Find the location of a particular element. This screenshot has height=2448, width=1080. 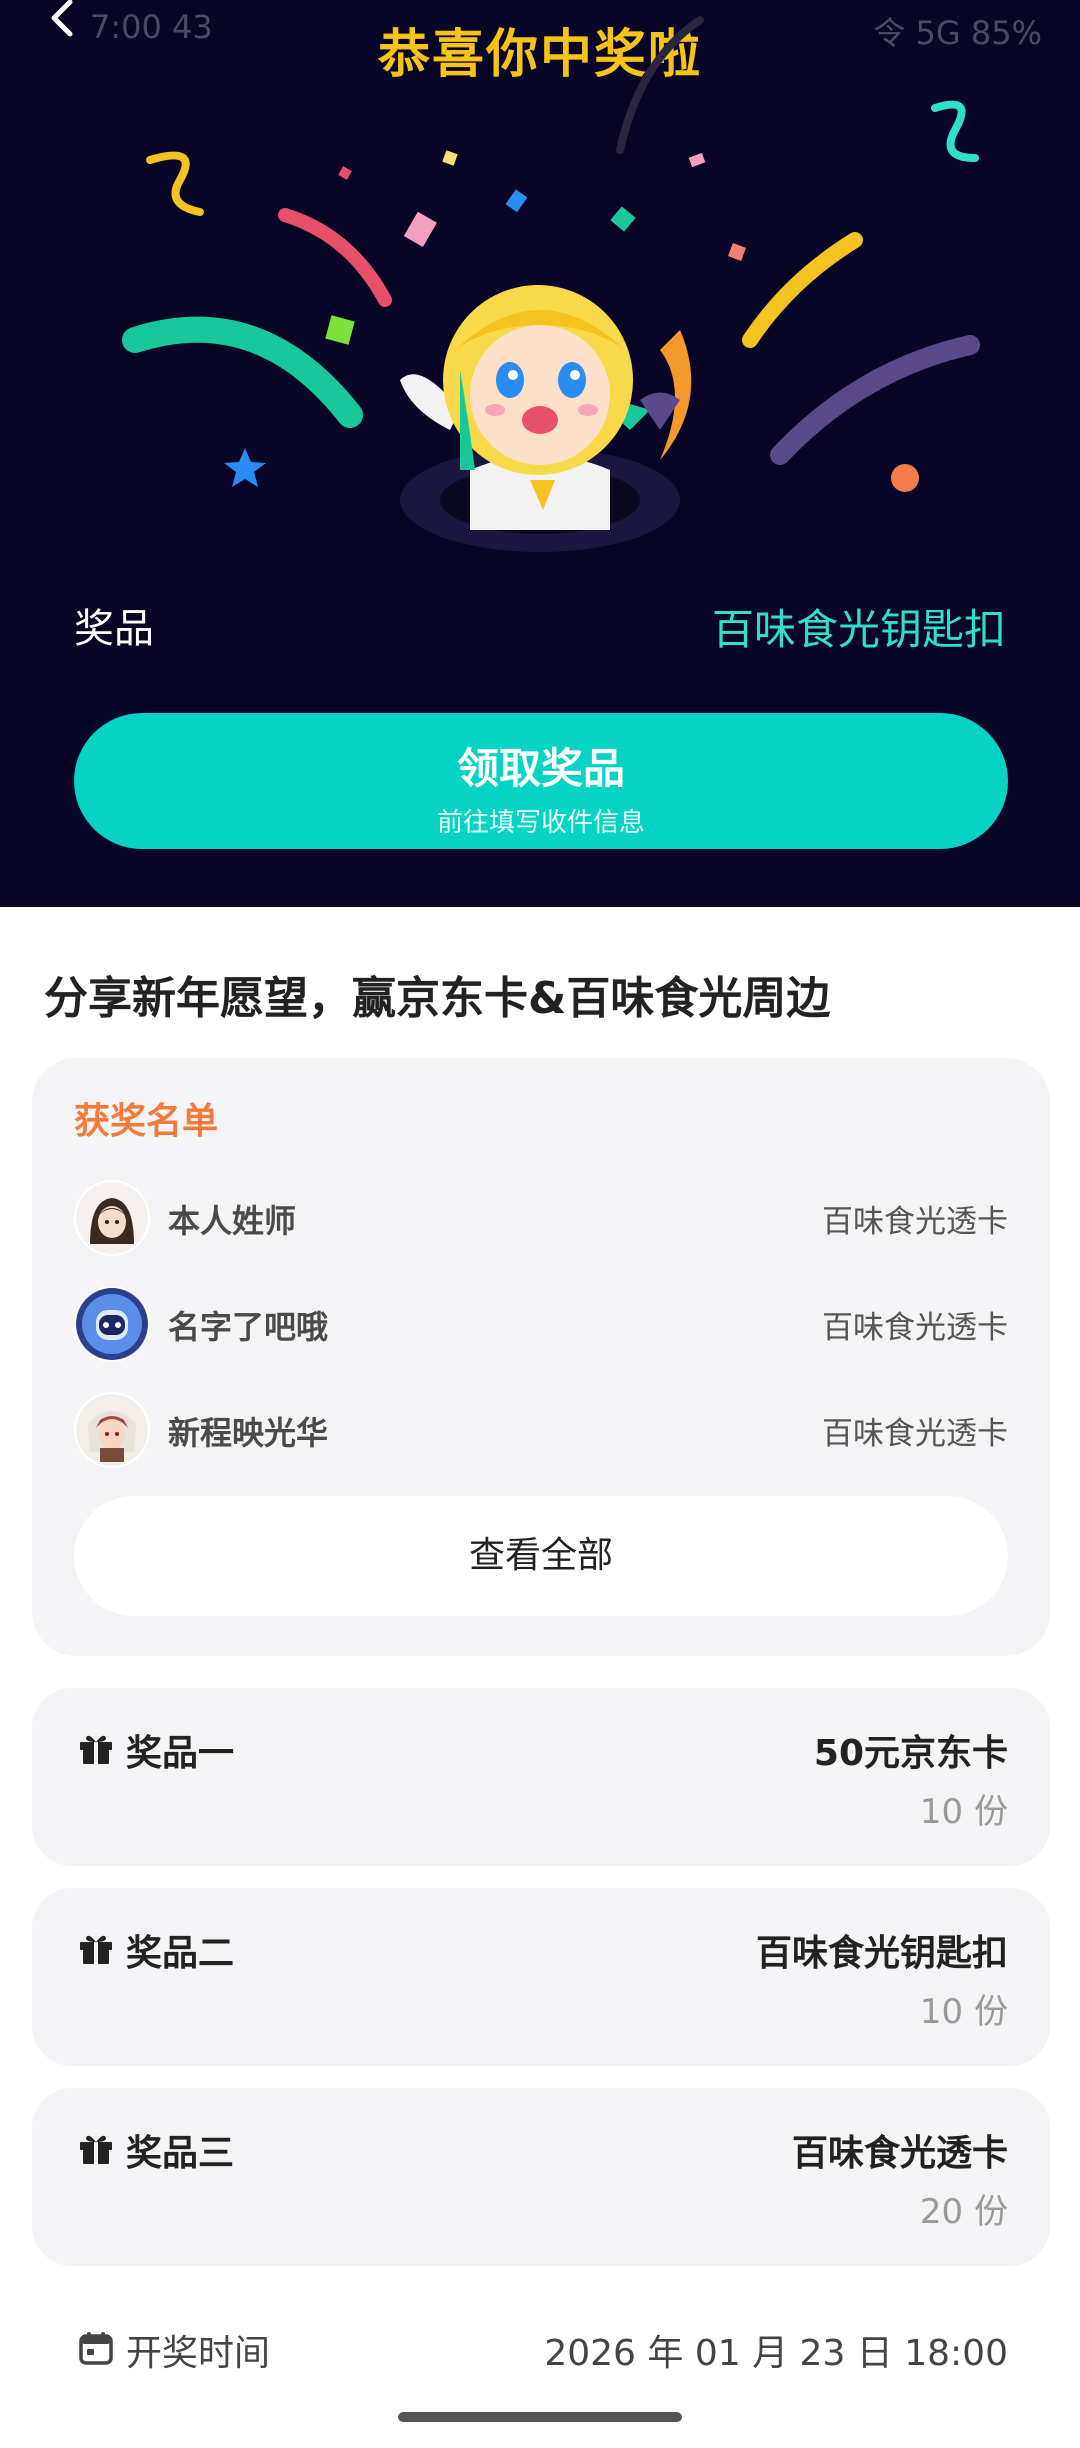

prize-card: 奖品一 50元京东卡 10 份 is located at coordinates (541, 1777).